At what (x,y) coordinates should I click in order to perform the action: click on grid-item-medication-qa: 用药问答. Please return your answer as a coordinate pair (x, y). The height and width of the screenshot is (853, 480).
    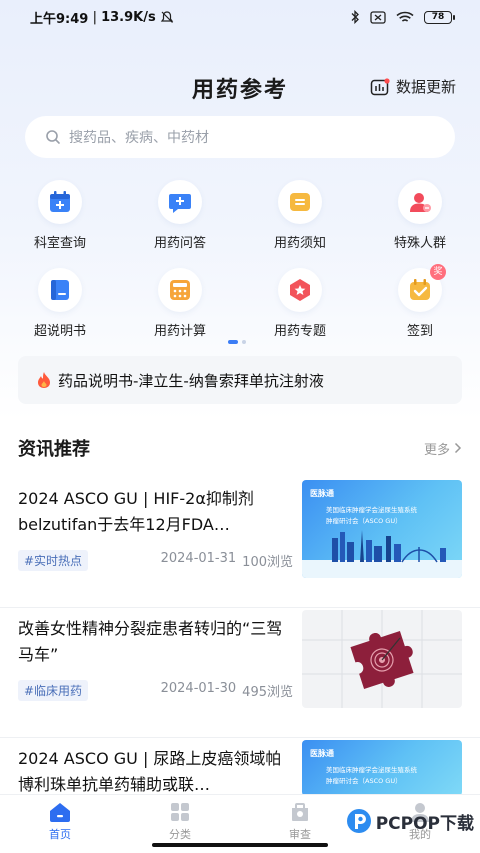
    Looking at the image, I should click on (180, 224).